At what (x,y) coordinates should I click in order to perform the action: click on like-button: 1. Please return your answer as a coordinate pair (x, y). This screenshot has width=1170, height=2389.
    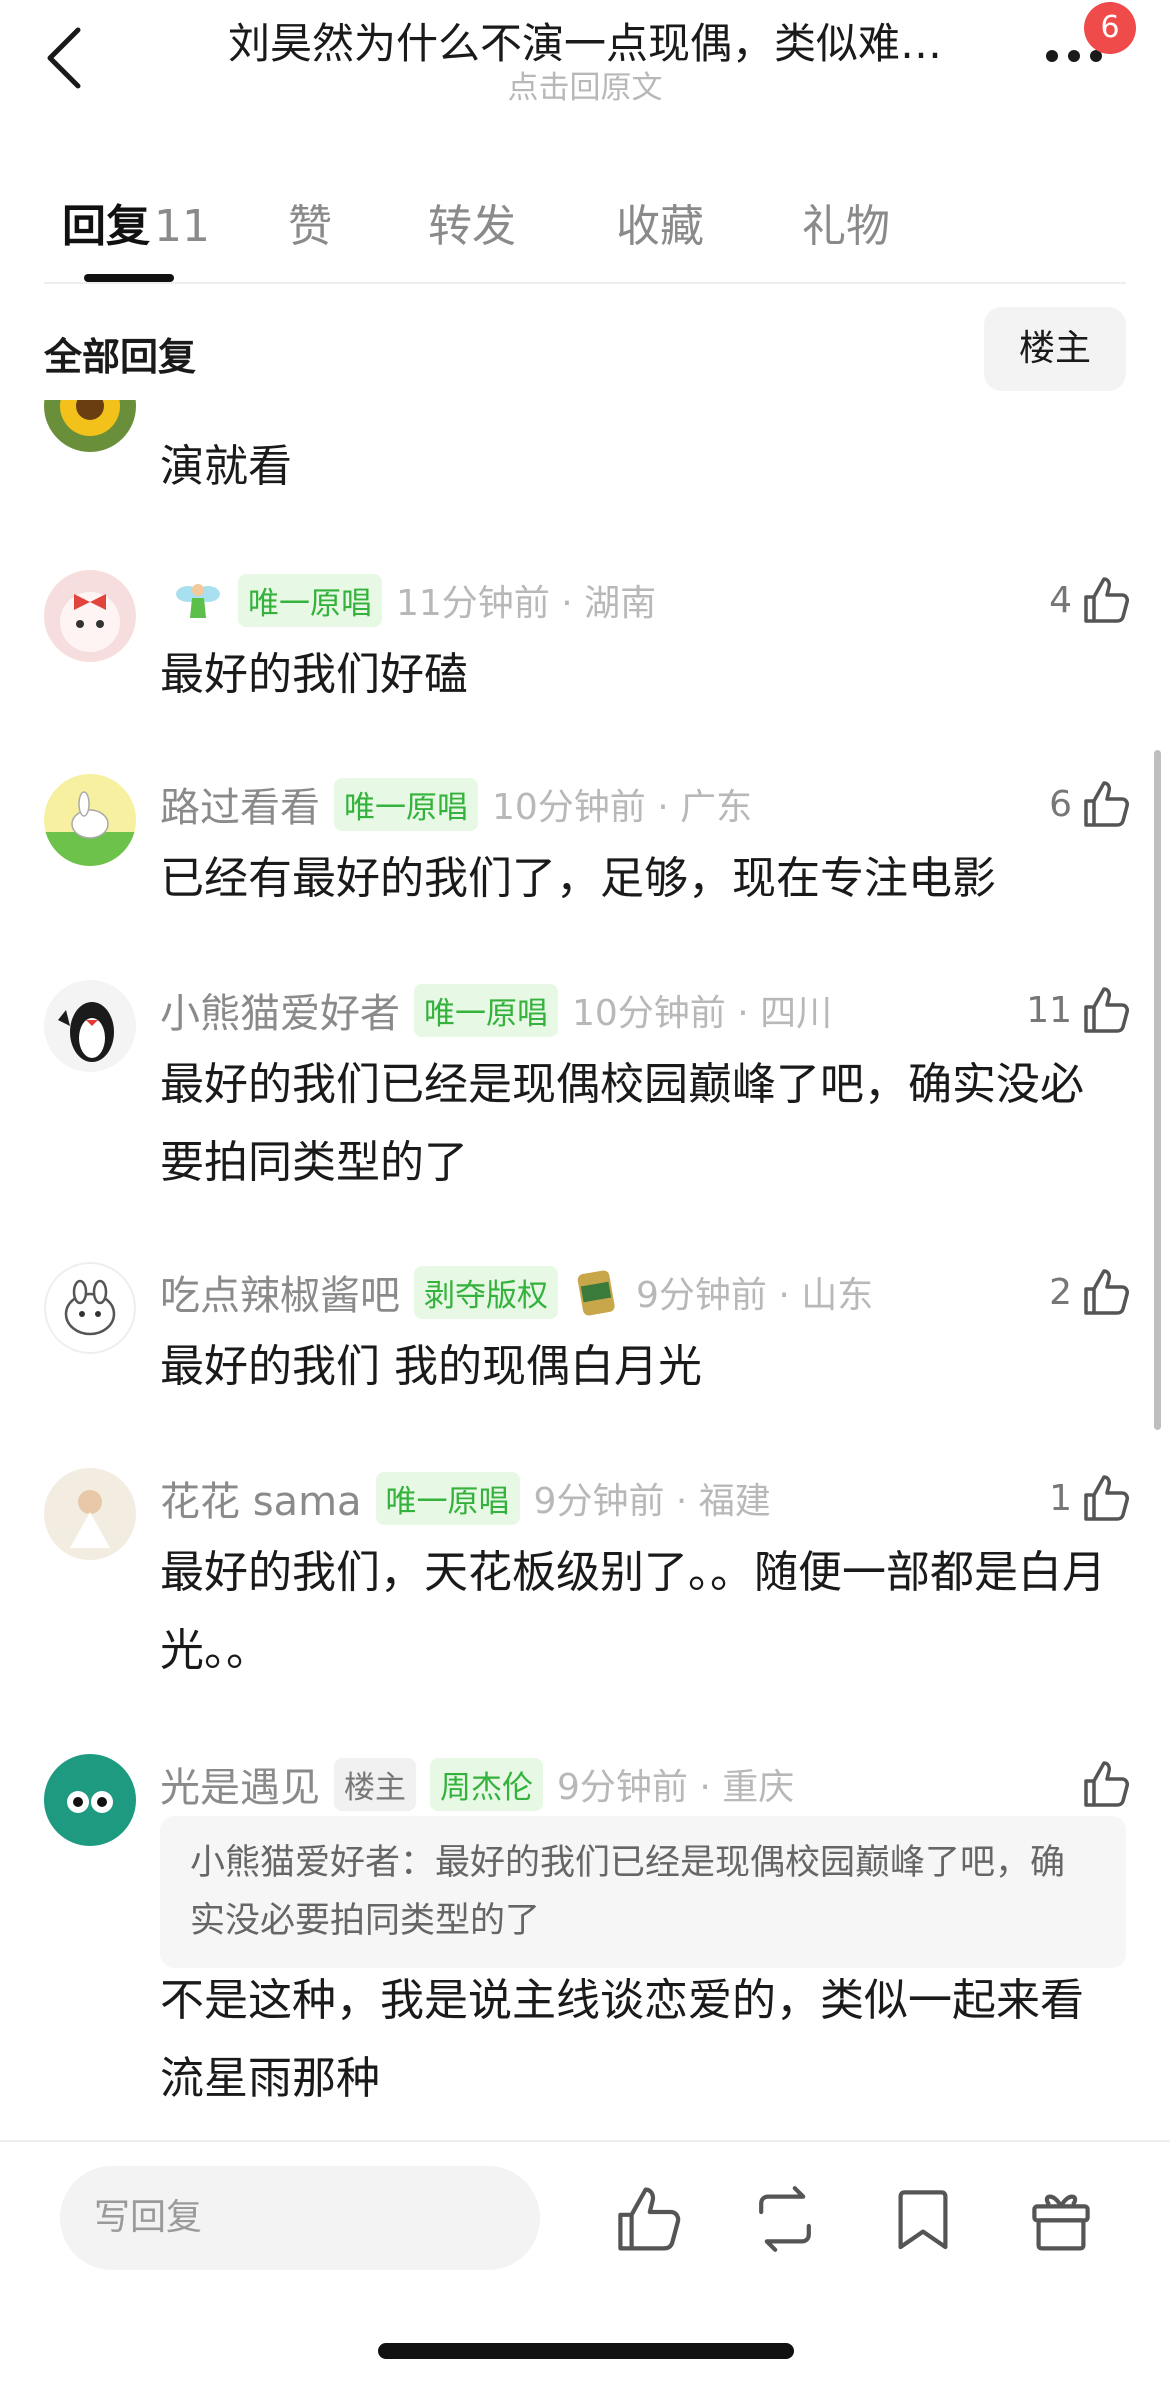
    Looking at the image, I should click on (1075, 1498).